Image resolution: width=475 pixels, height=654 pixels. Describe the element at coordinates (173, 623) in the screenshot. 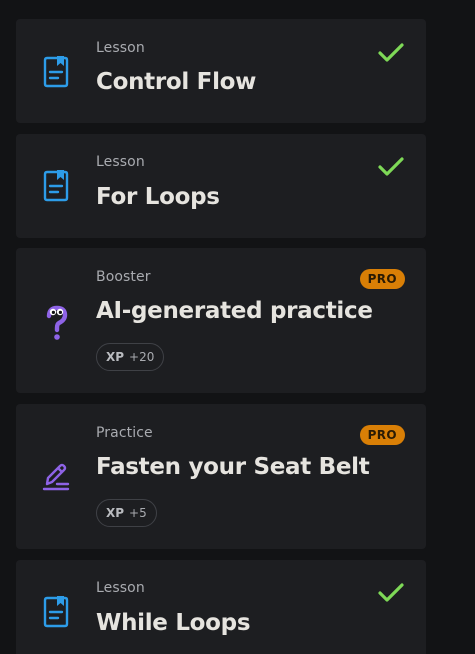

I see `card-title: While Loops` at that location.